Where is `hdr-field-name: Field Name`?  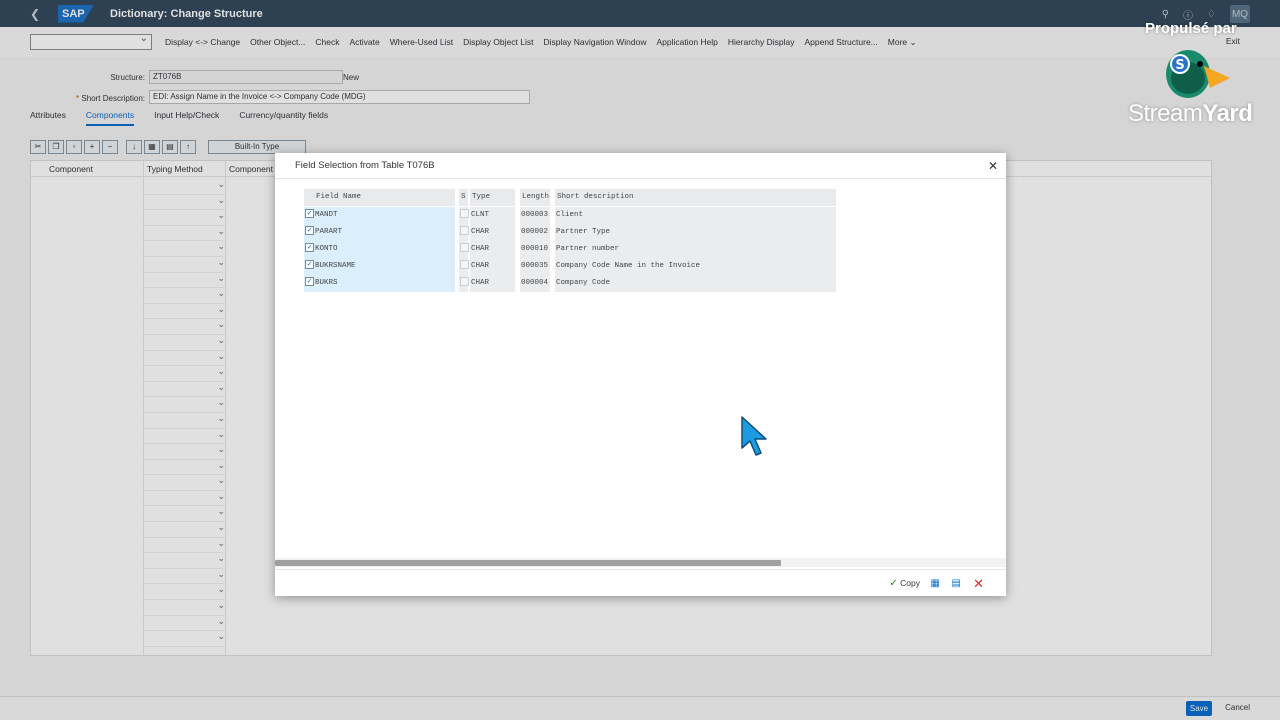 hdr-field-name: Field Name is located at coordinates (379, 197).